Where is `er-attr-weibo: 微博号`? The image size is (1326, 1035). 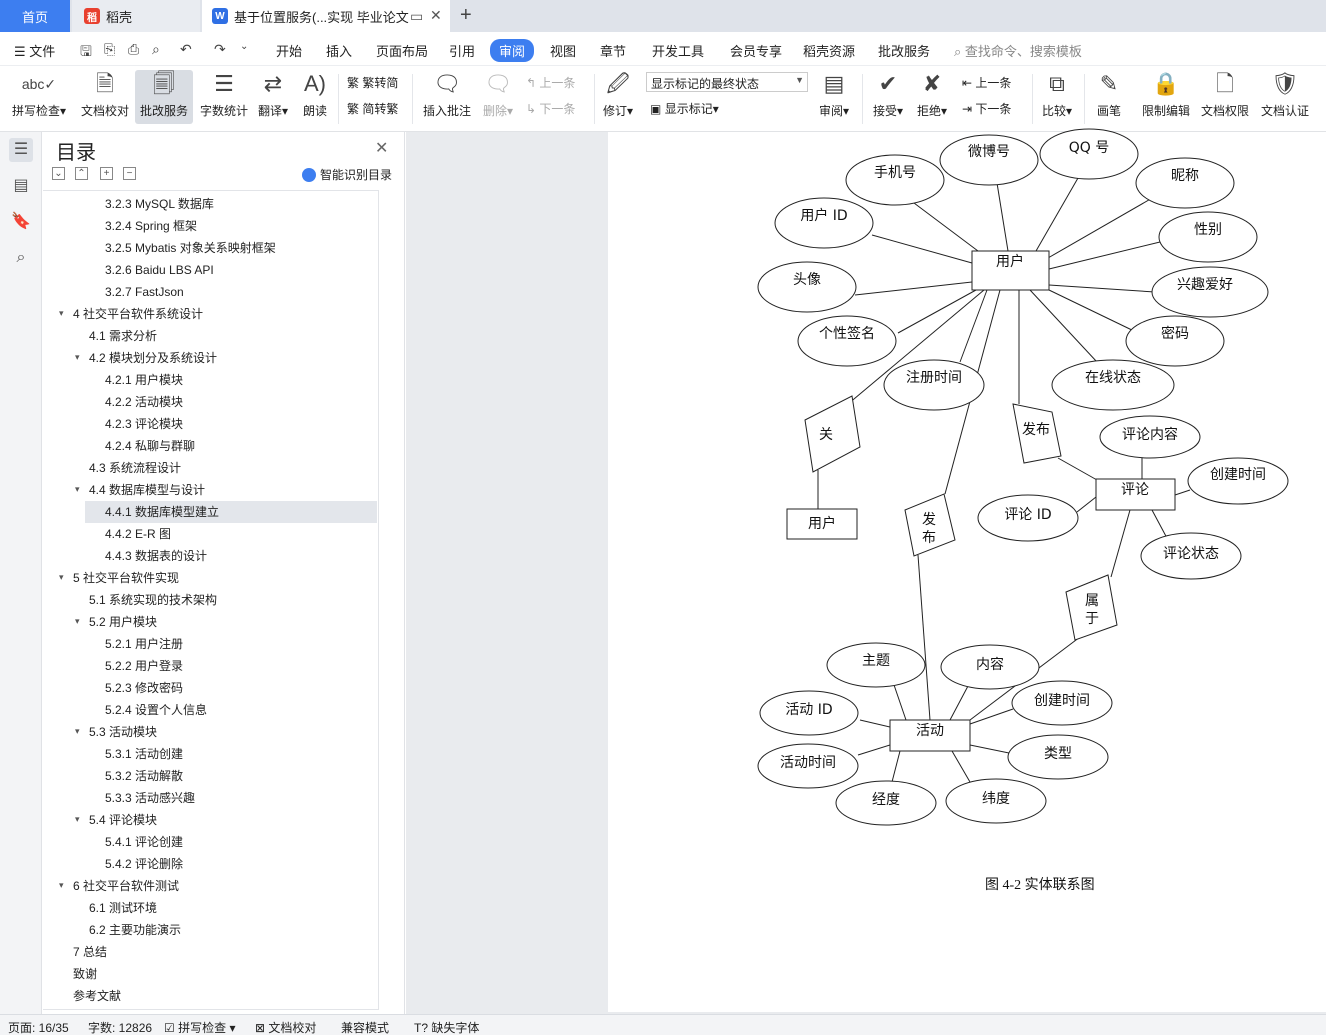 er-attr-weibo: 微博号 is located at coordinates (989, 151).